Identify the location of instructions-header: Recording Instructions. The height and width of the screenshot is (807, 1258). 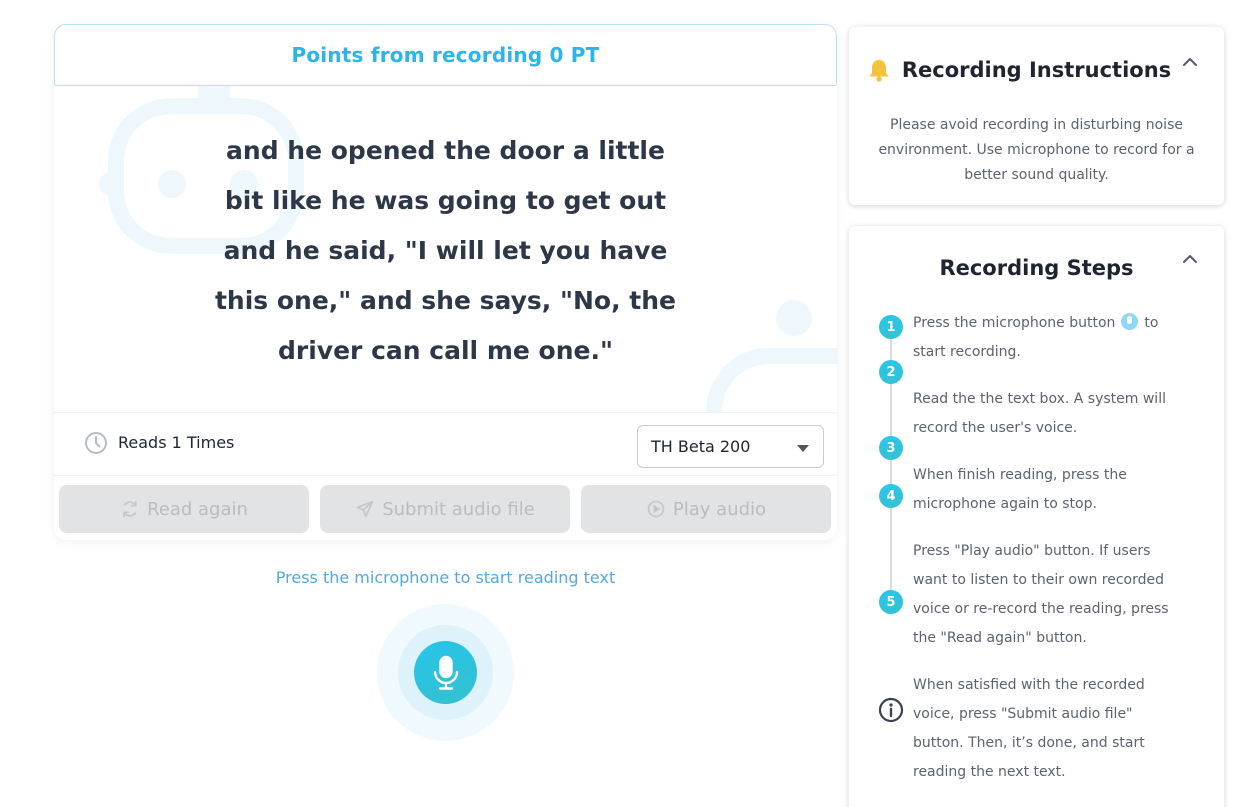
(1018, 70).